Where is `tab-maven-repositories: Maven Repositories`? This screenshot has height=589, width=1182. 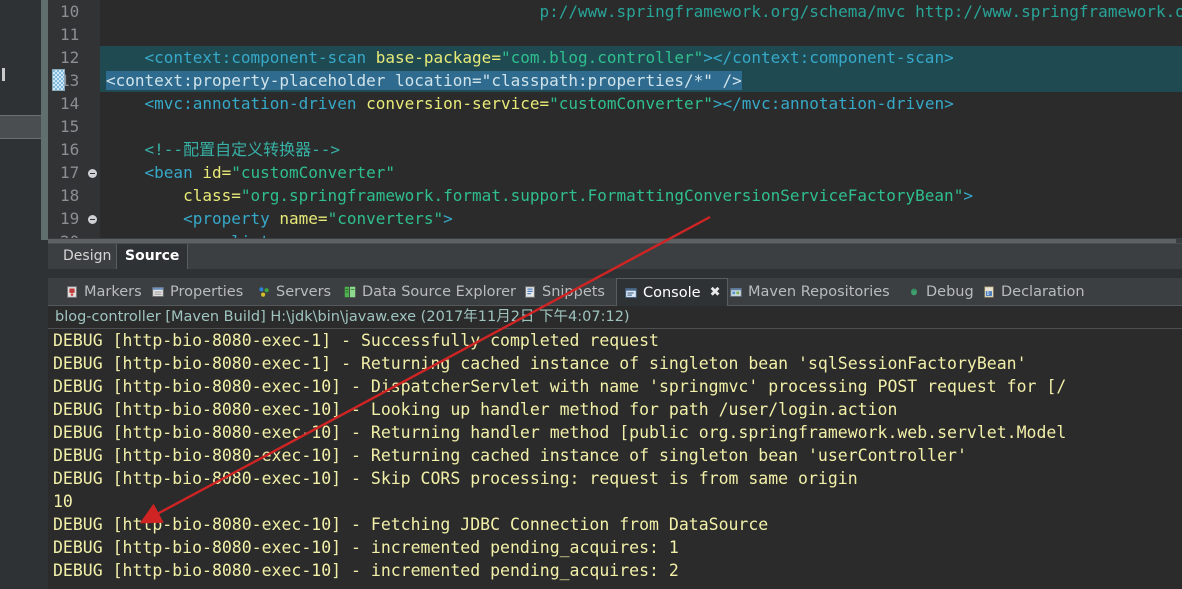 tab-maven-repositories: Maven Repositories is located at coordinates (809, 292).